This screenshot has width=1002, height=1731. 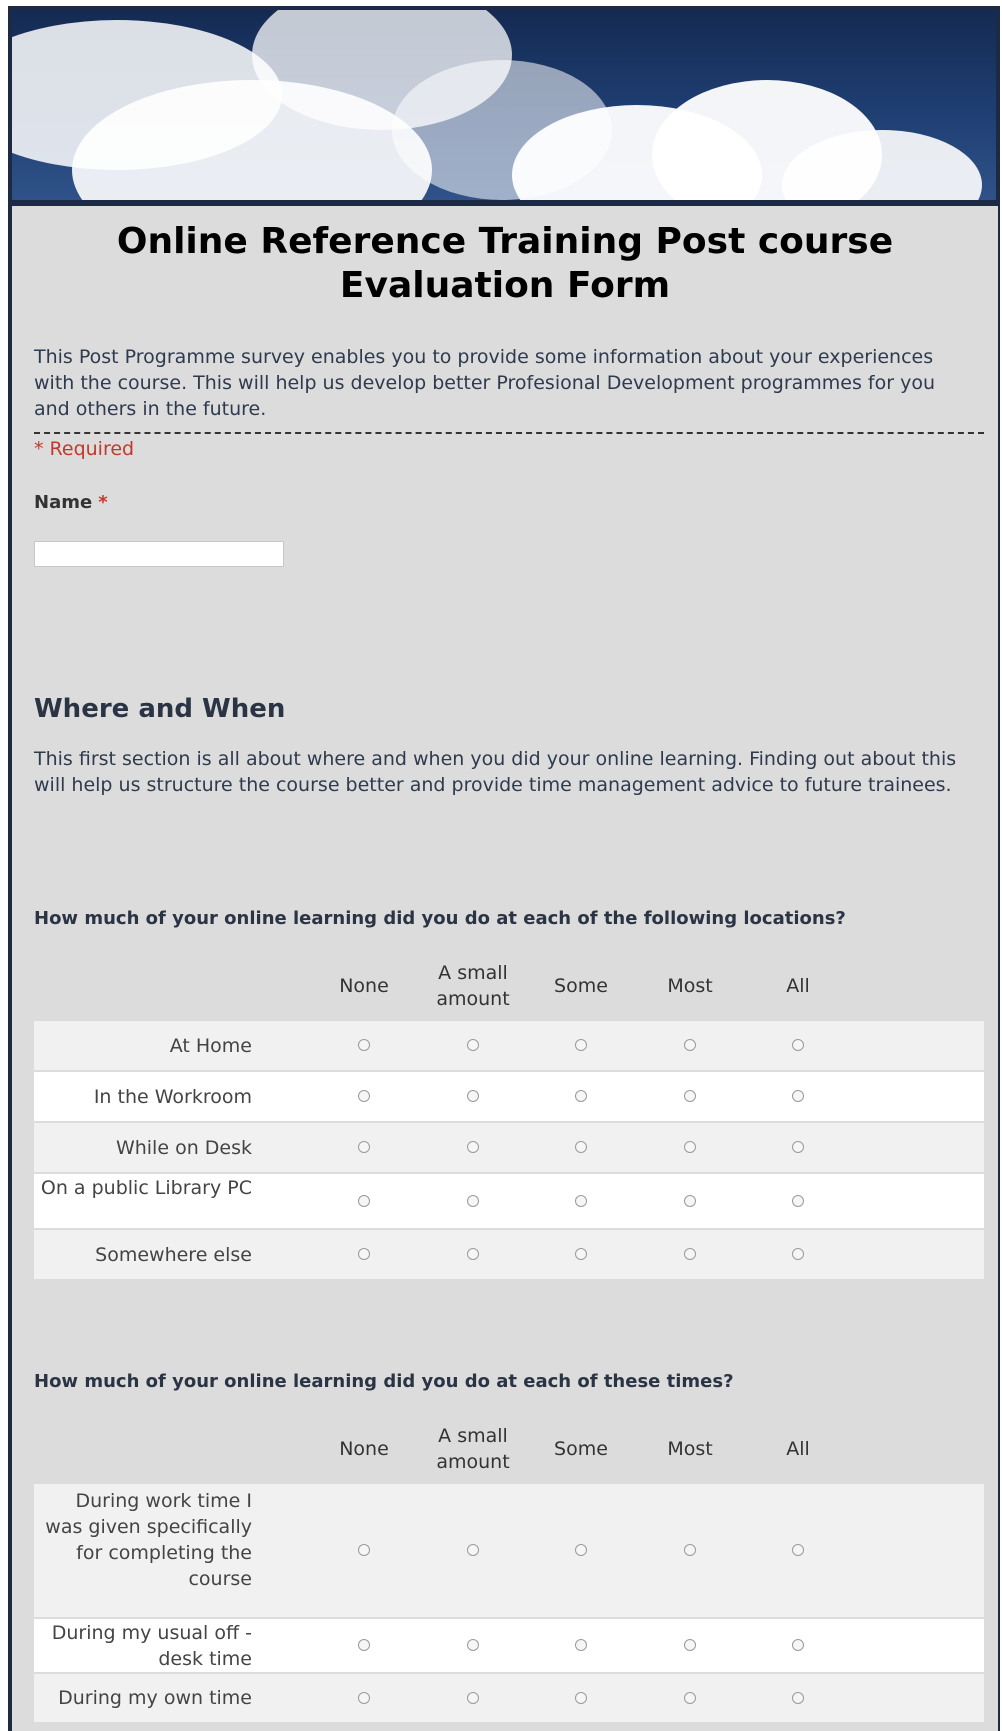 What do you see at coordinates (509, 1645) in the screenshot?
I see `grid-row-off-desk-time: During my usual off -desk time` at bounding box center [509, 1645].